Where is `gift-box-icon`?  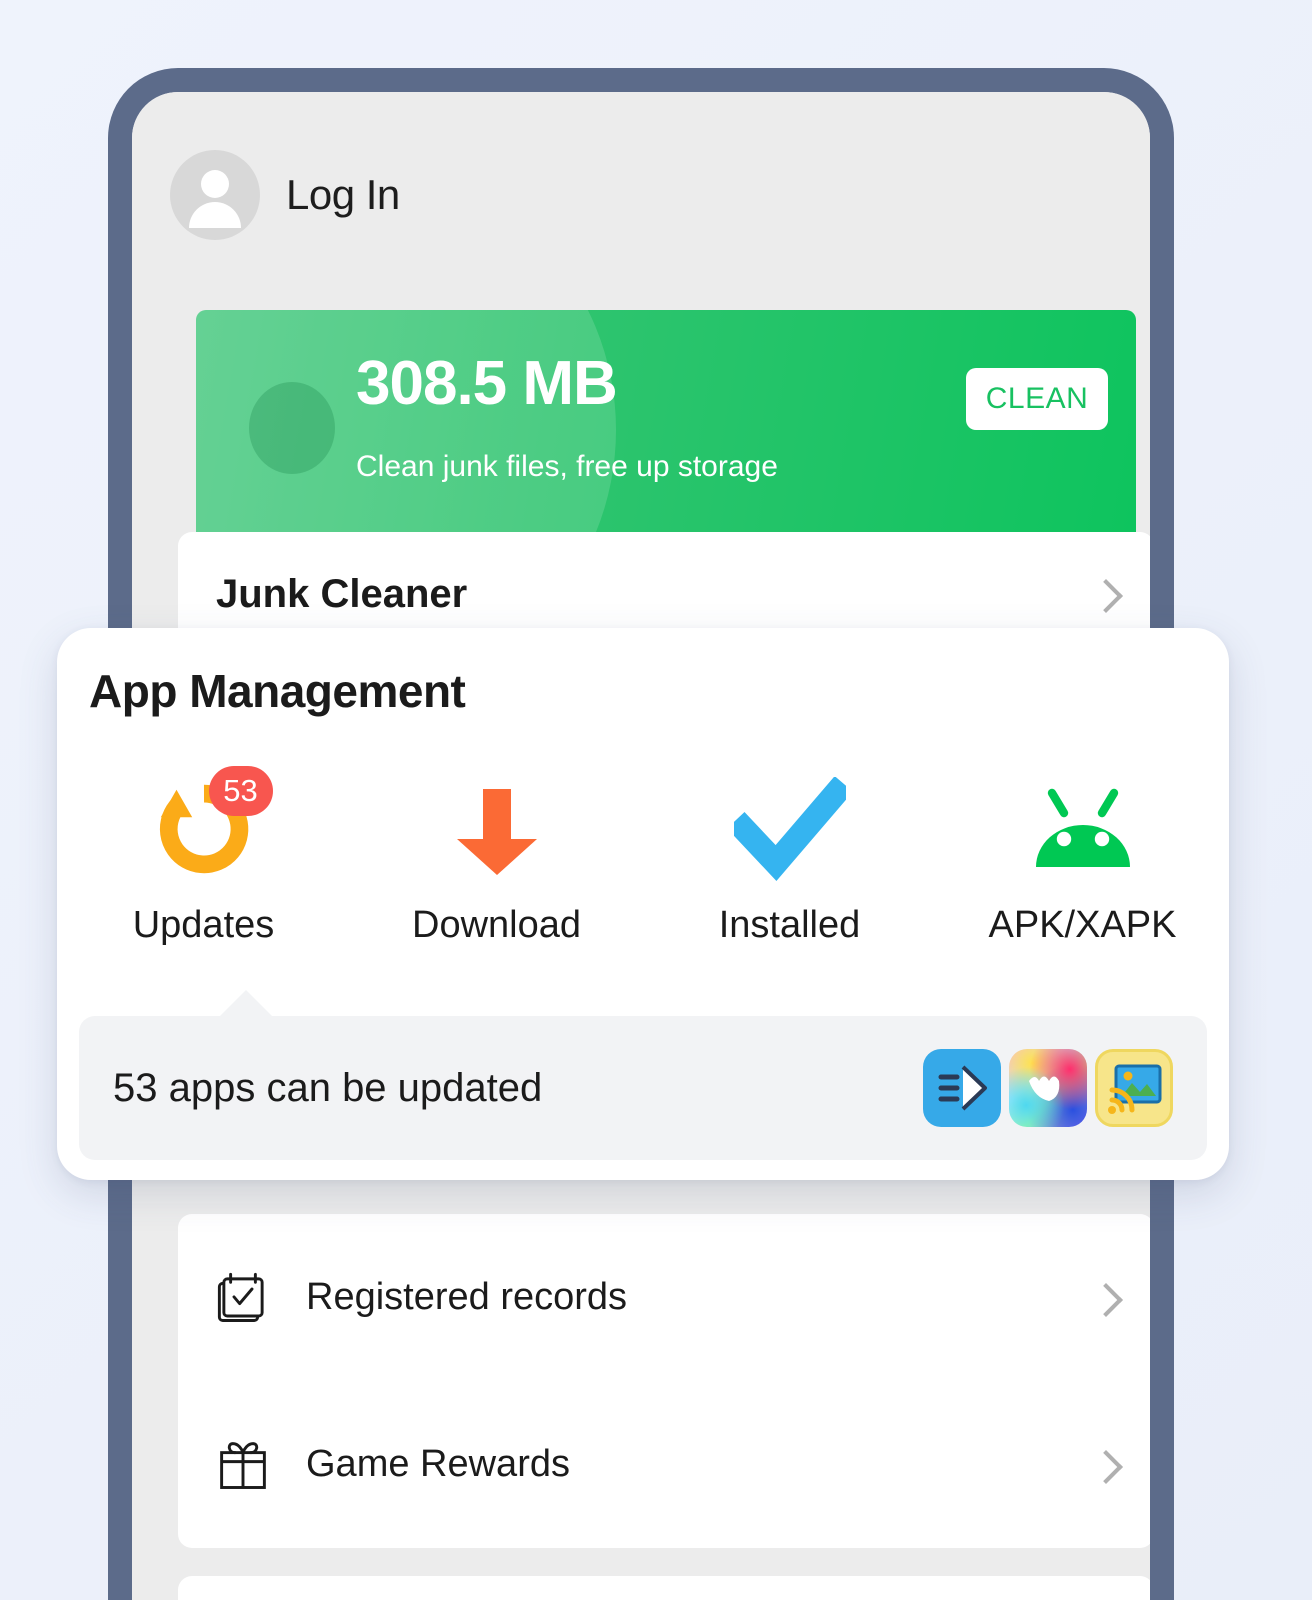
gift-box-icon is located at coordinates (243, 1465).